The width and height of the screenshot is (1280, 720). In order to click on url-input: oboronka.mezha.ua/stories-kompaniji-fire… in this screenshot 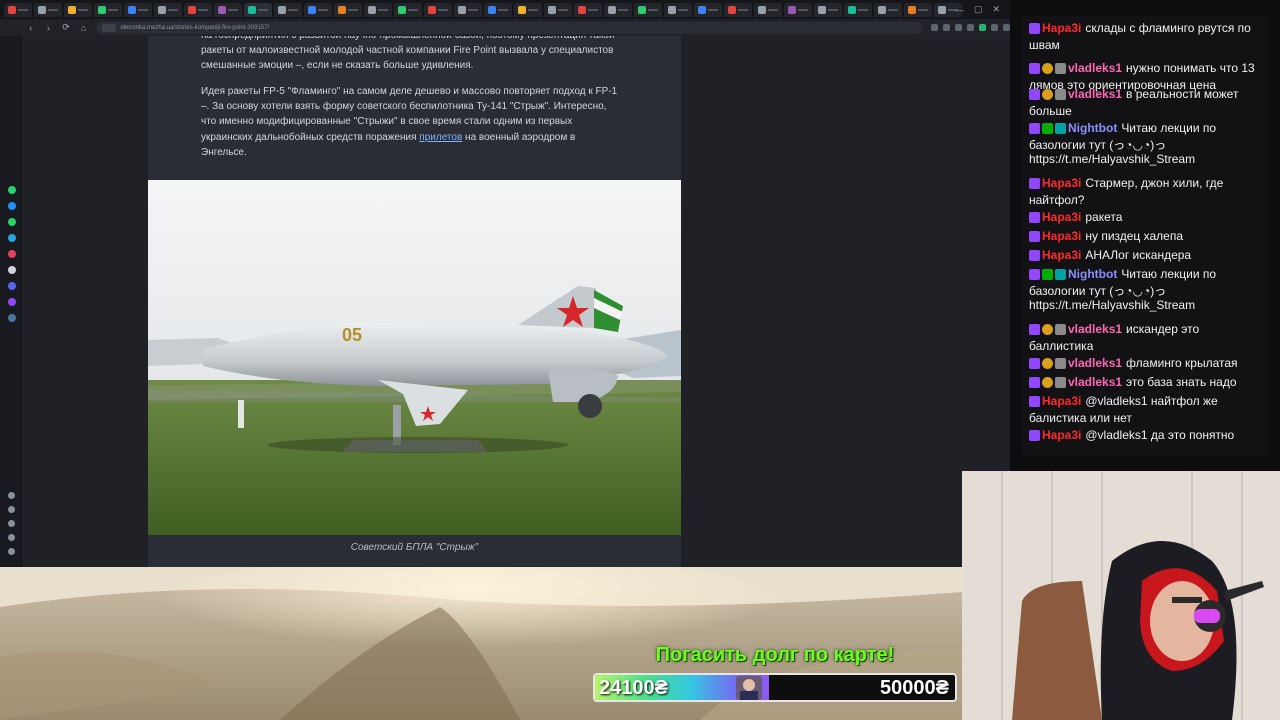, I will do `click(509, 27)`.